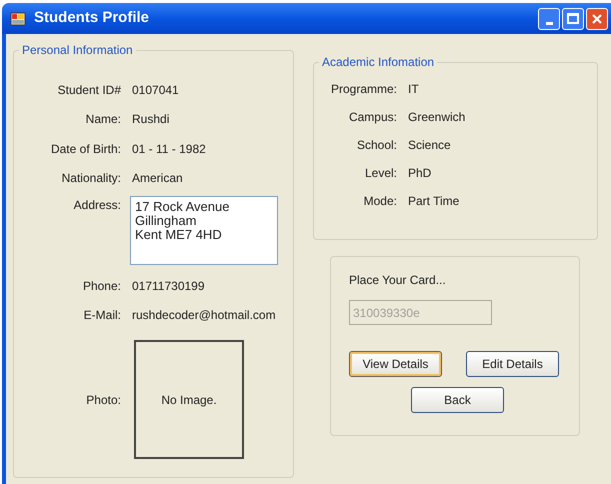  I want to click on field-label: Mode:, so click(379, 201).